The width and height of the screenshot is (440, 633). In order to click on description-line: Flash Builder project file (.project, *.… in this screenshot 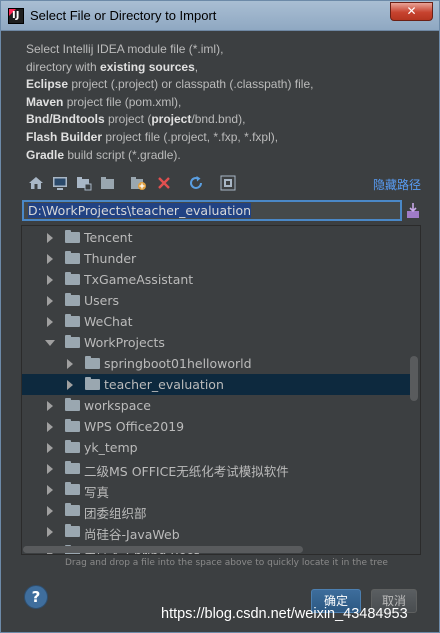, I will do `click(226, 138)`.